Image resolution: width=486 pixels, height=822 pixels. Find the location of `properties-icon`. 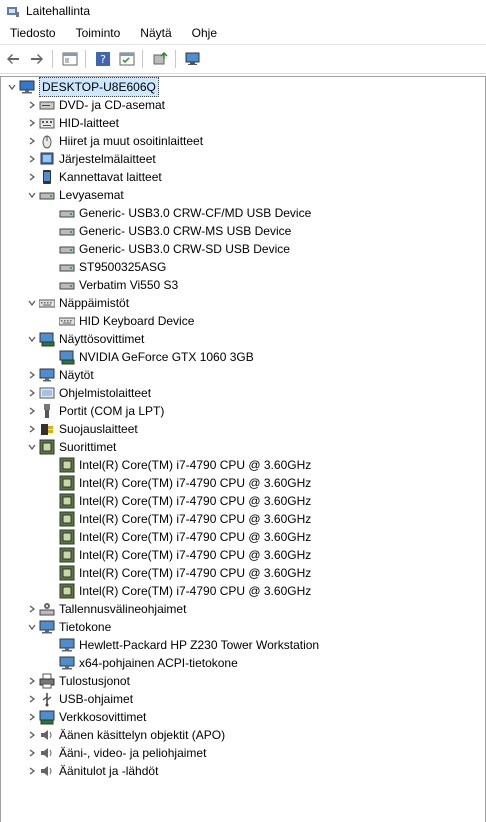

properties-icon is located at coordinates (127, 59).